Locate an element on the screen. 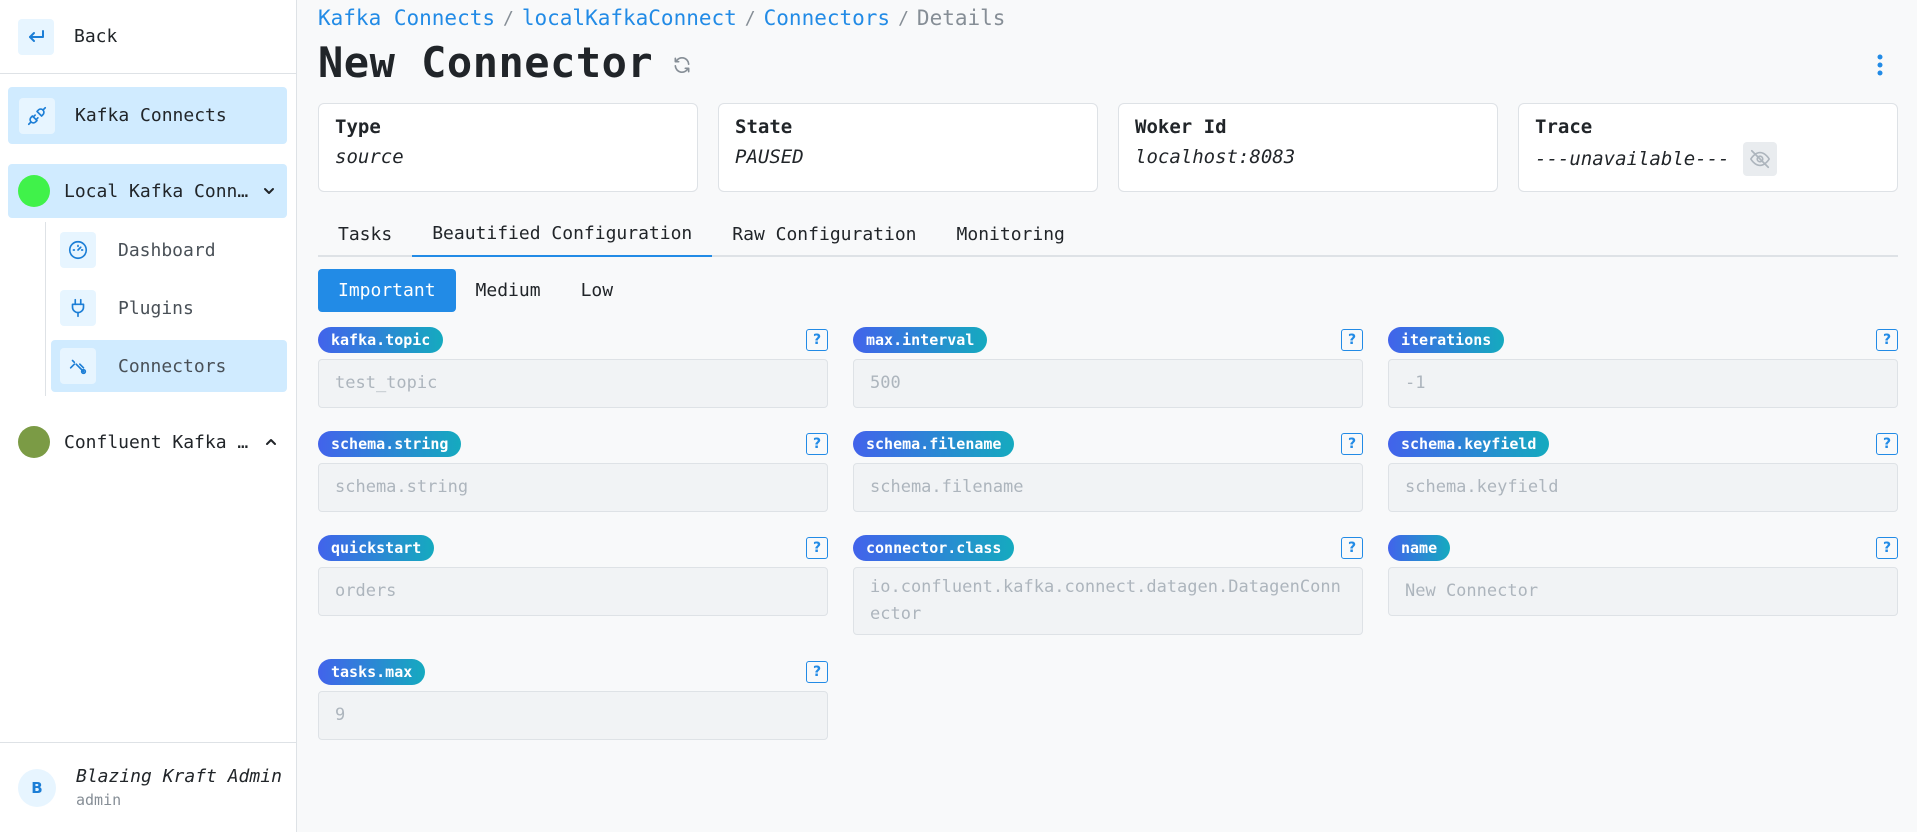  sidebar-item-label: Dashboard is located at coordinates (167, 250).